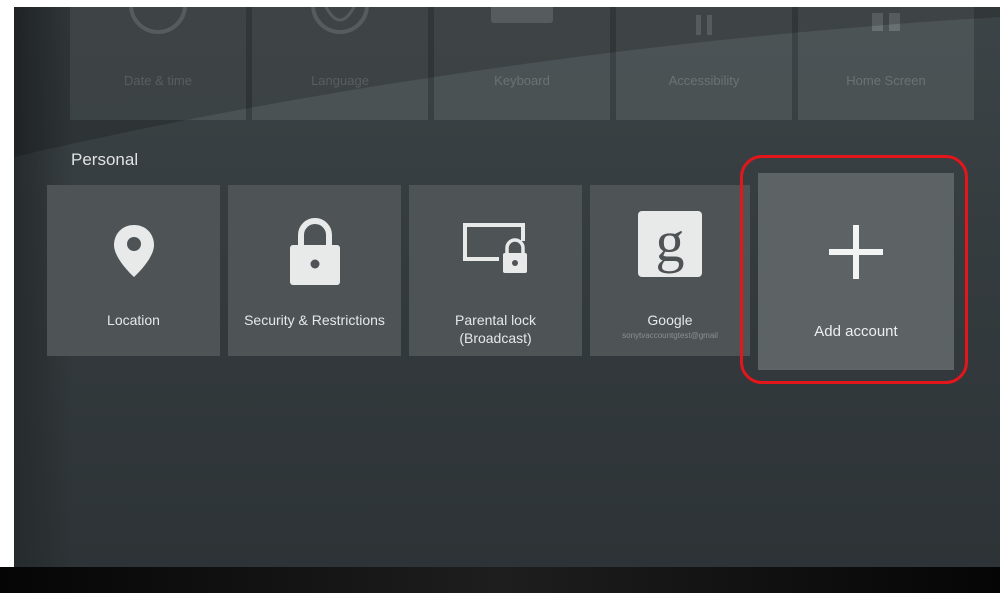 This screenshot has height=593, width=1000. What do you see at coordinates (158, 80) in the screenshot?
I see `tile-label: Date & time` at bounding box center [158, 80].